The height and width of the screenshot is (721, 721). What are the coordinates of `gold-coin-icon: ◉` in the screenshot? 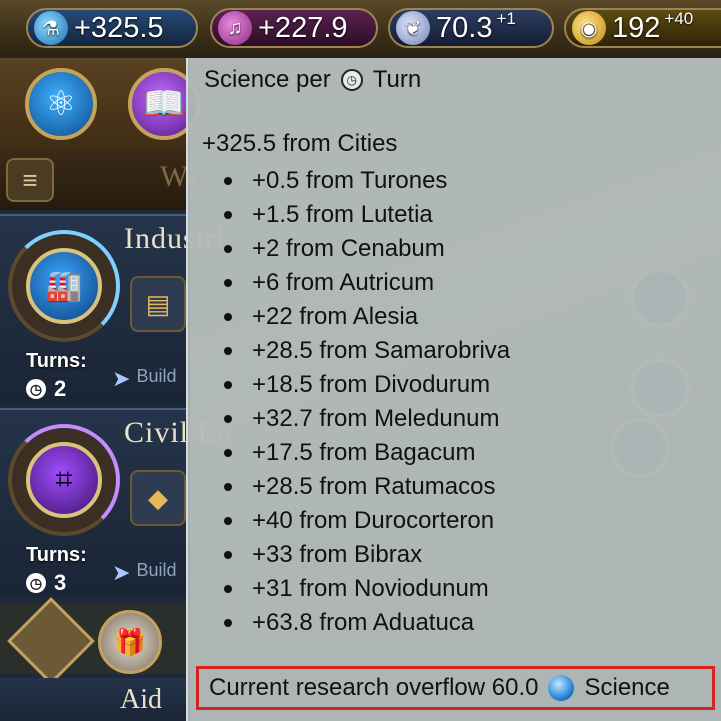 It's located at (589, 28).